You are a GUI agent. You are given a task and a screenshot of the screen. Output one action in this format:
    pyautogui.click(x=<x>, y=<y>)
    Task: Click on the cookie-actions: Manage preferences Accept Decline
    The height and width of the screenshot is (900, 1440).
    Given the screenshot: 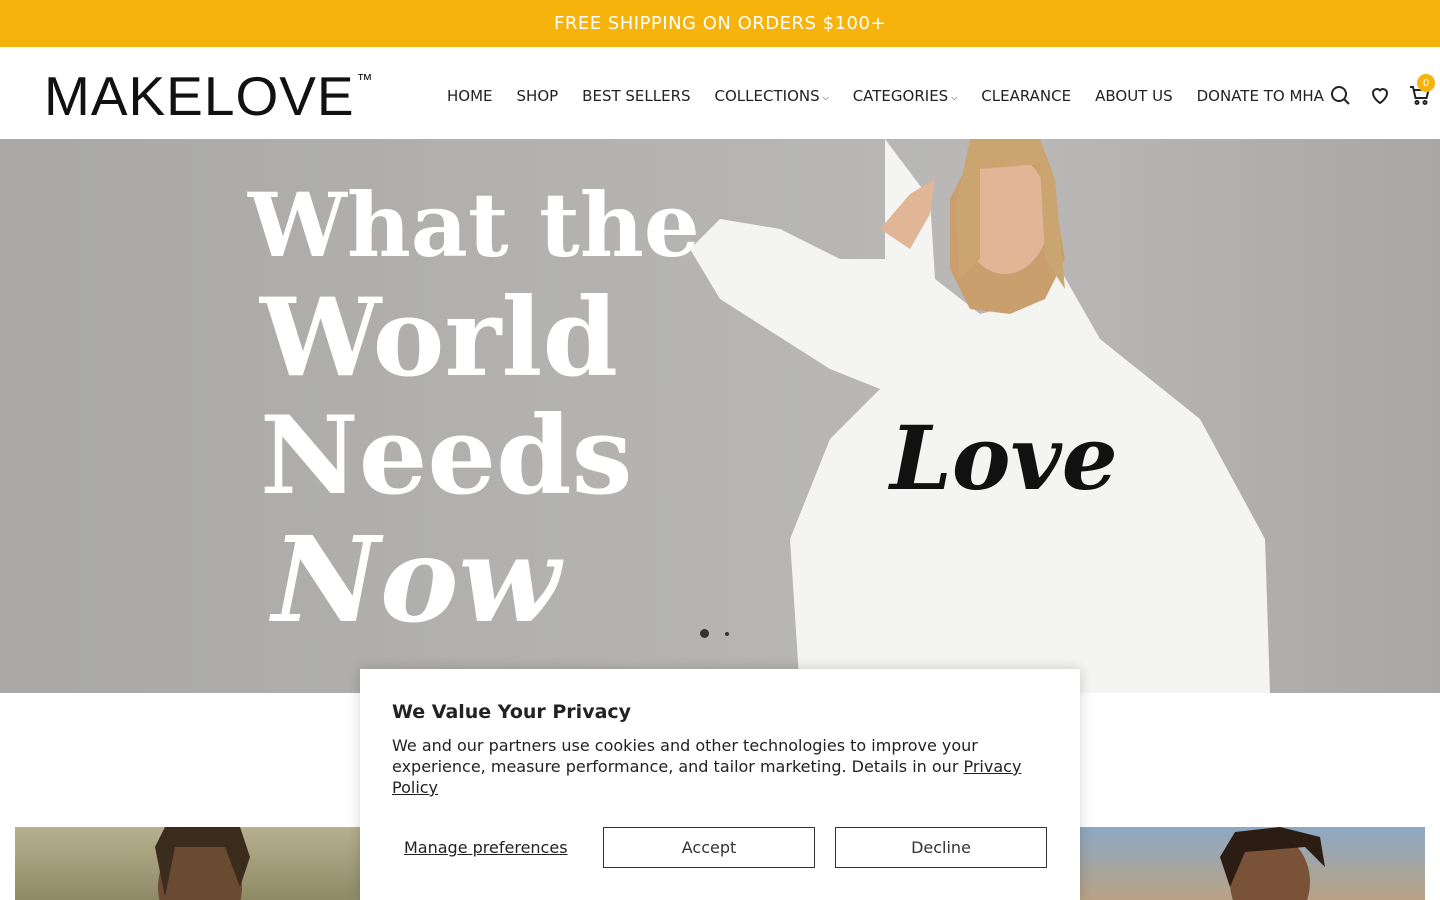 What is the action you would take?
    pyautogui.click(x=729, y=847)
    